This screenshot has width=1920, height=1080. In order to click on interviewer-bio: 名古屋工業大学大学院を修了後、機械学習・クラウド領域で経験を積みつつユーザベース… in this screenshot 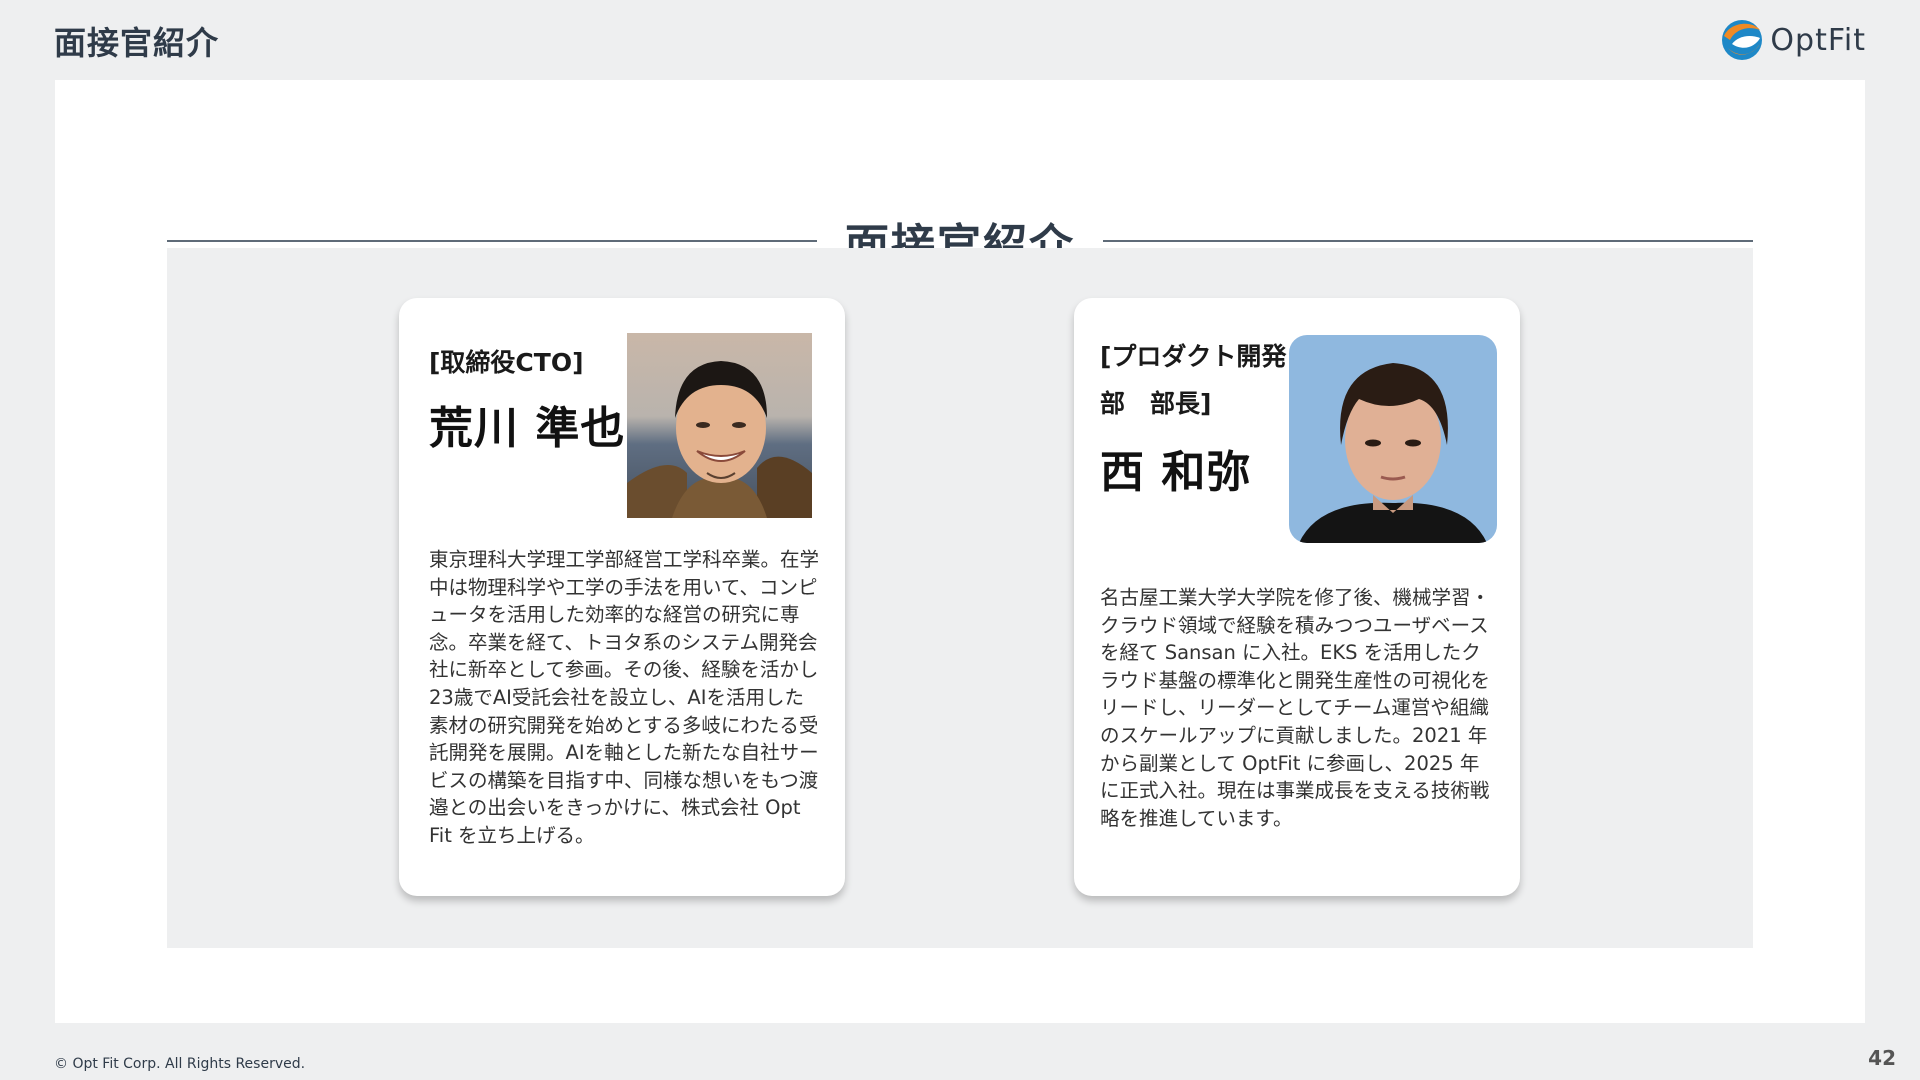, I will do `click(1295, 708)`.